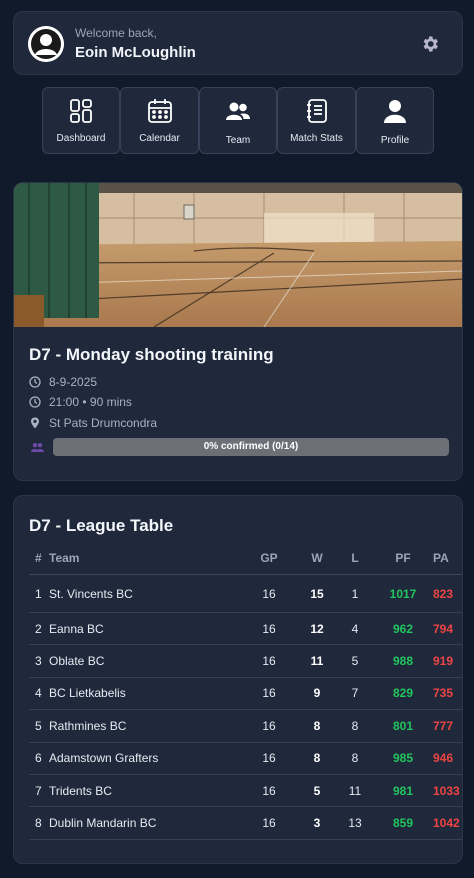  I want to click on table-header-row: # Team GP W L PF PA, so click(245, 558).